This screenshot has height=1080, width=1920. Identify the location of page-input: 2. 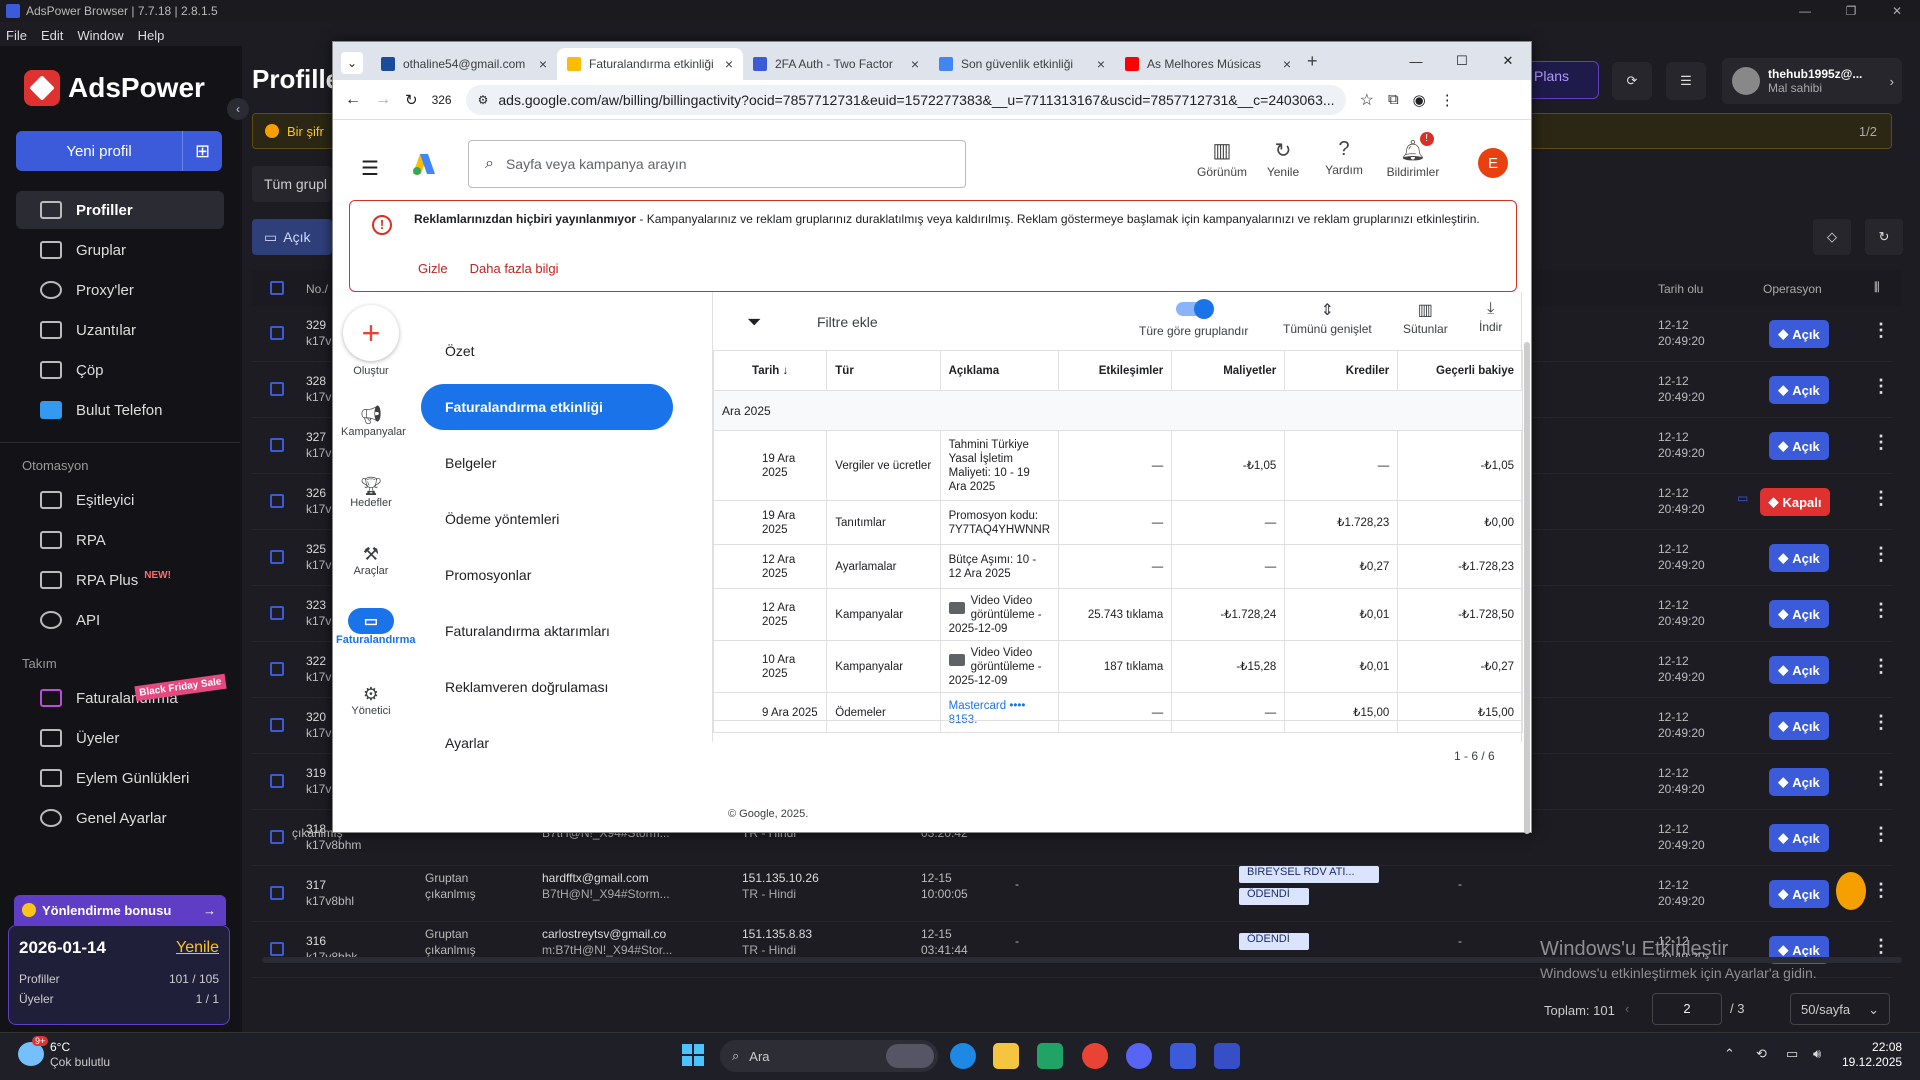
(1687, 1009).